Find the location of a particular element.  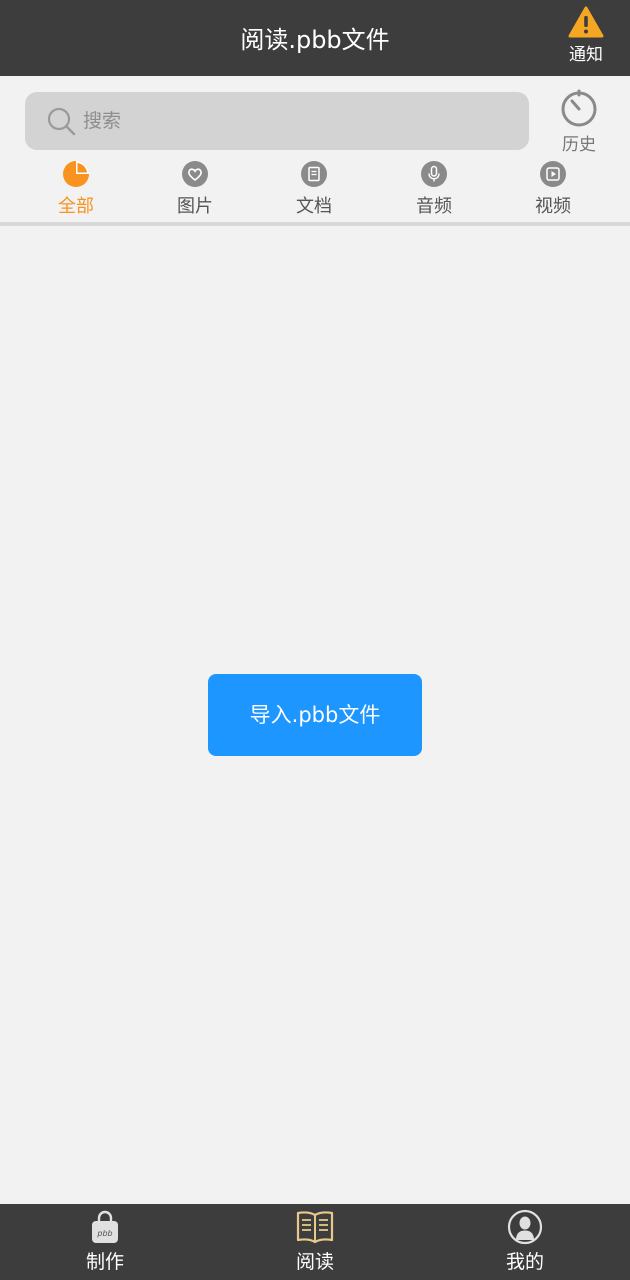

history-button: 历史 is located at coordinates (579, 122).